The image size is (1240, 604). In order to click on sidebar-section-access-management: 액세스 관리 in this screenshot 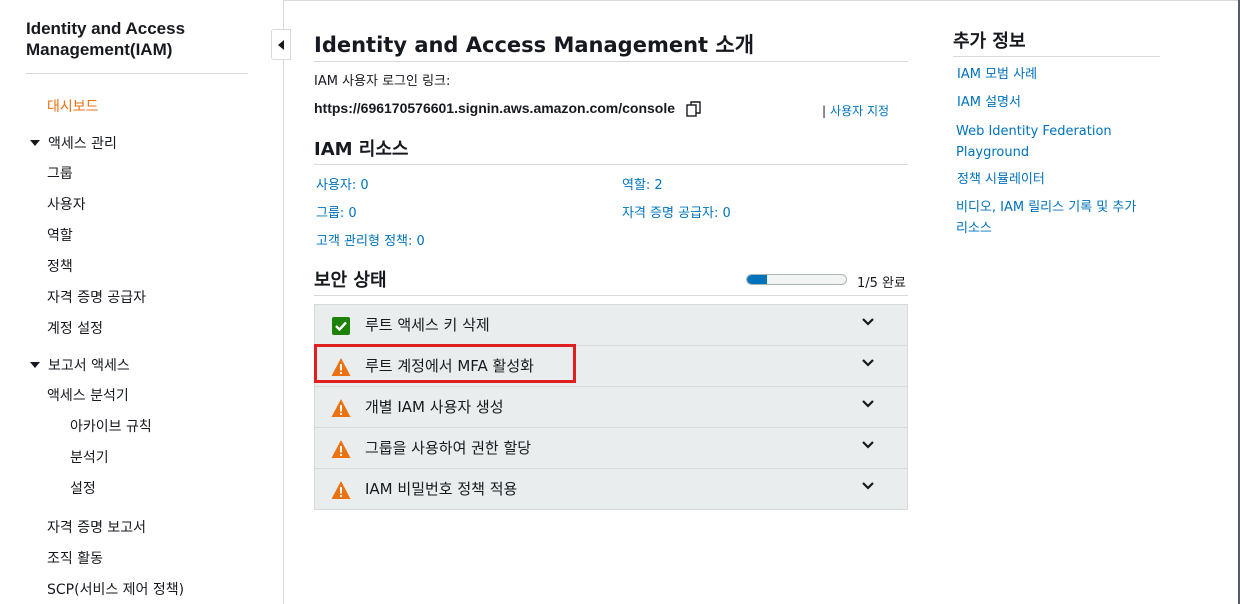, I will do `click(73, 143)`.